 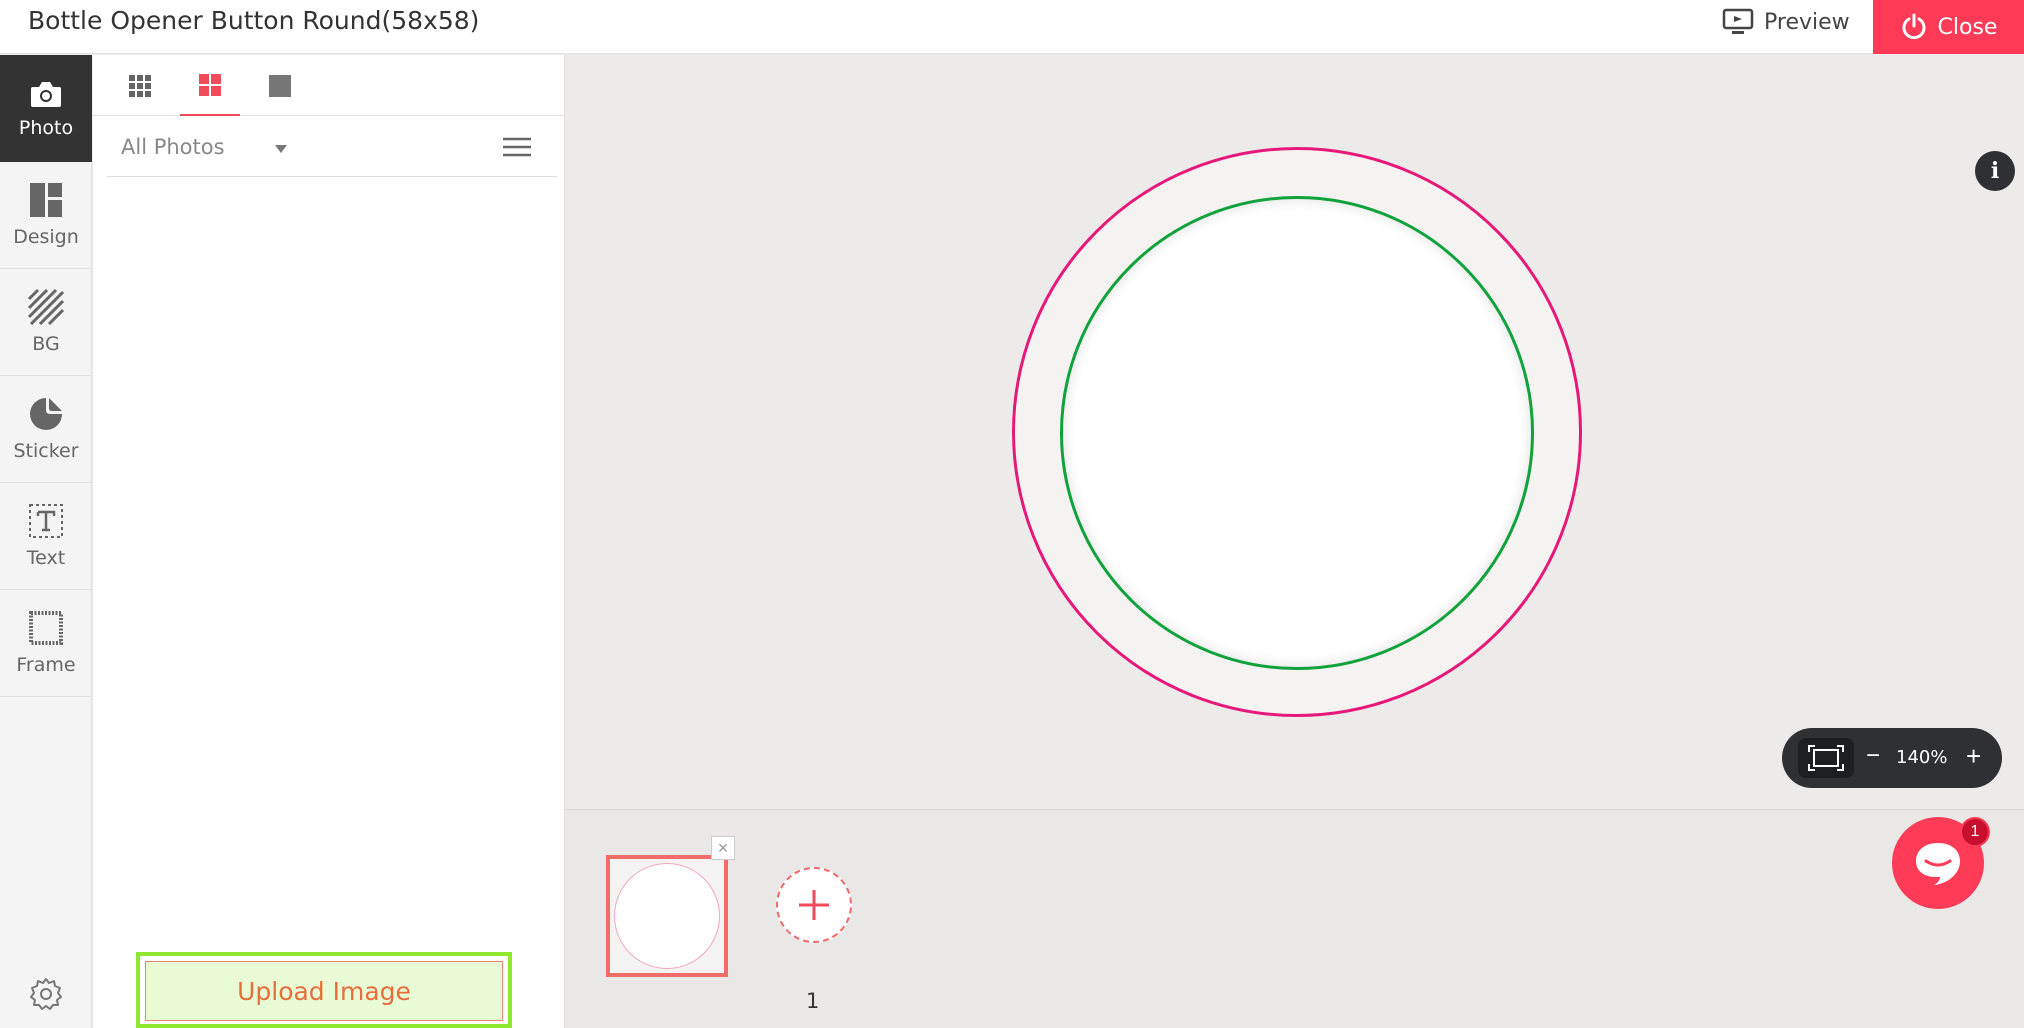 I want to click on remove-page-button: ×, so click(x=723, y=848).